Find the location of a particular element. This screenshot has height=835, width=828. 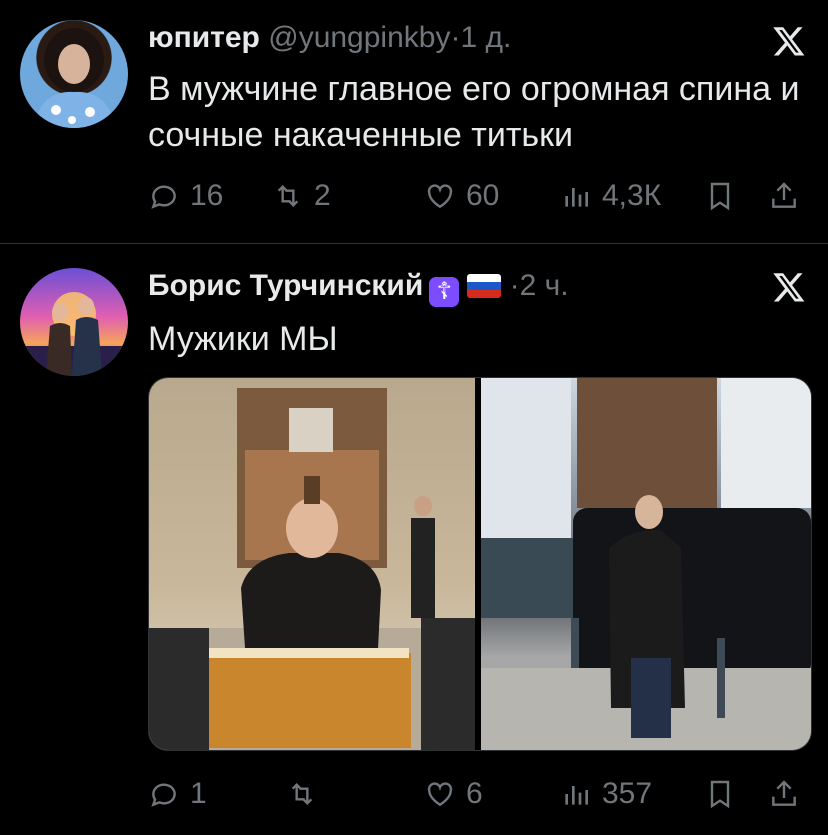

like-button: 6 is located at coordinates (453, 794).